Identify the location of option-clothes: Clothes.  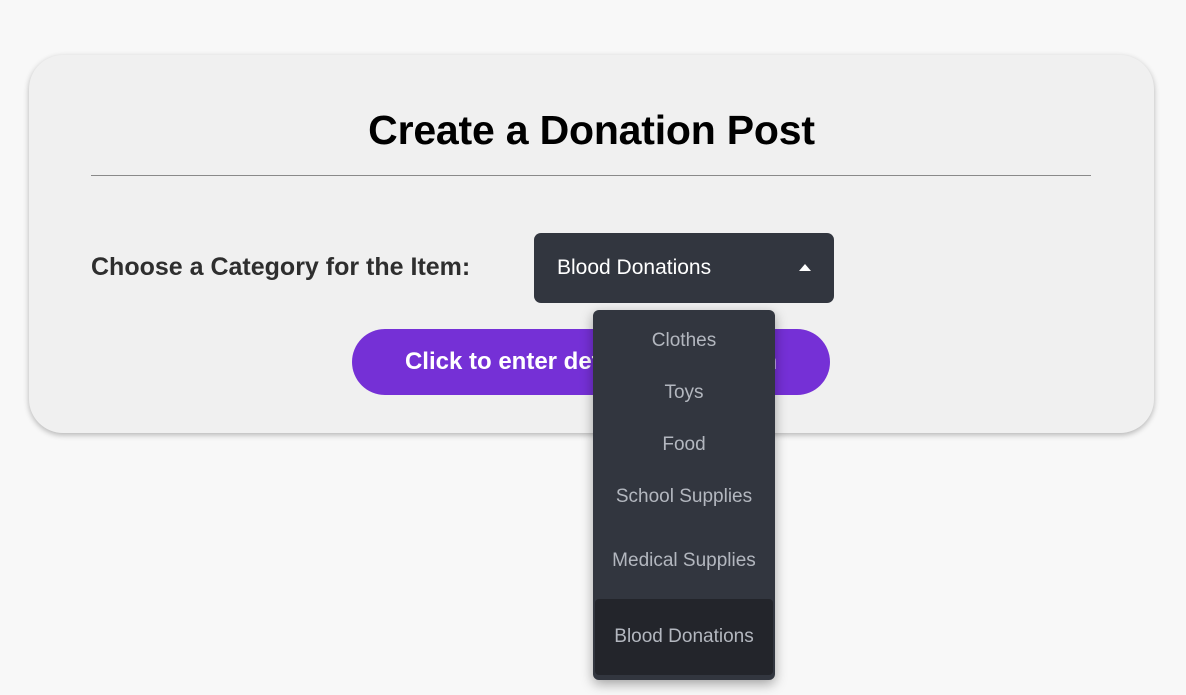
(684, 341).